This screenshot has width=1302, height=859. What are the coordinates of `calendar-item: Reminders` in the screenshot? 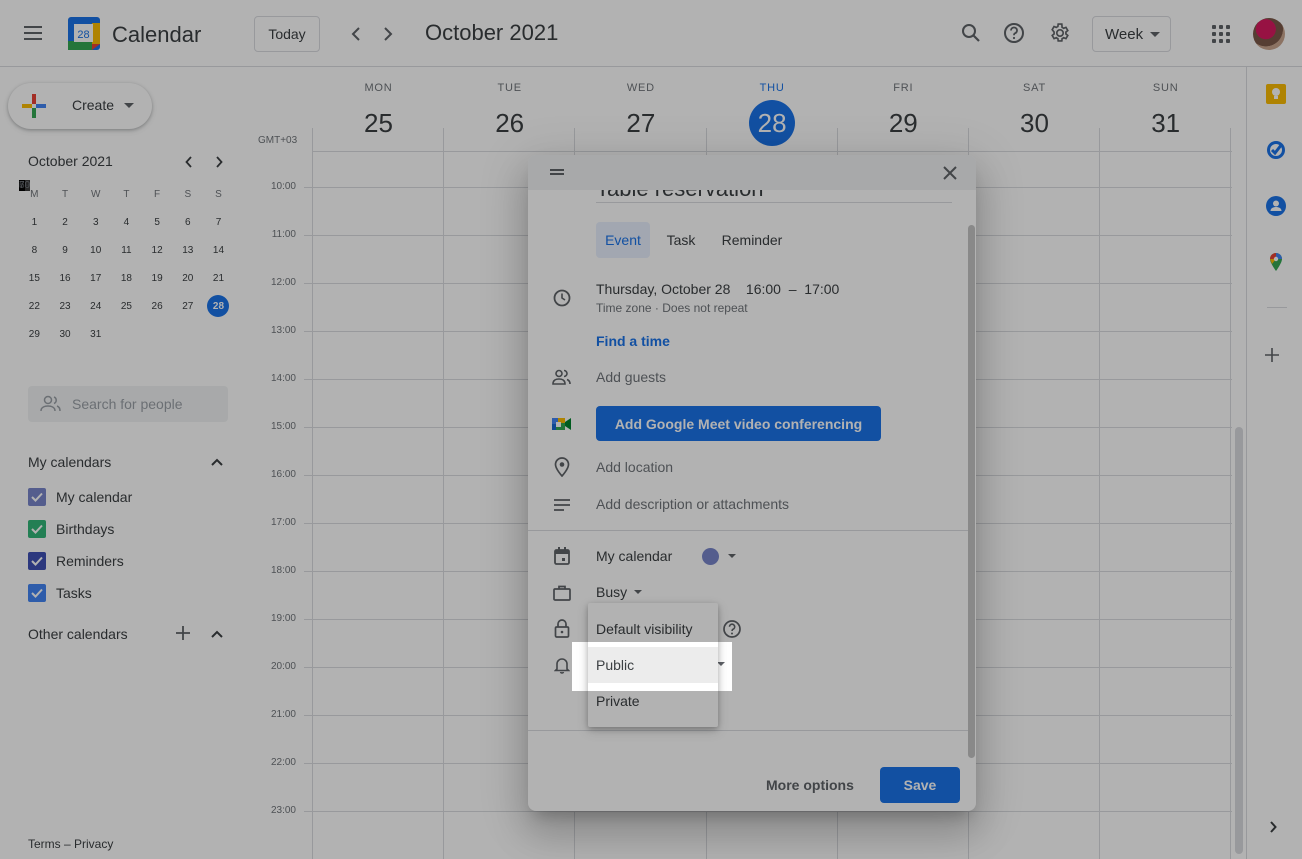 It's located at (76, 561).